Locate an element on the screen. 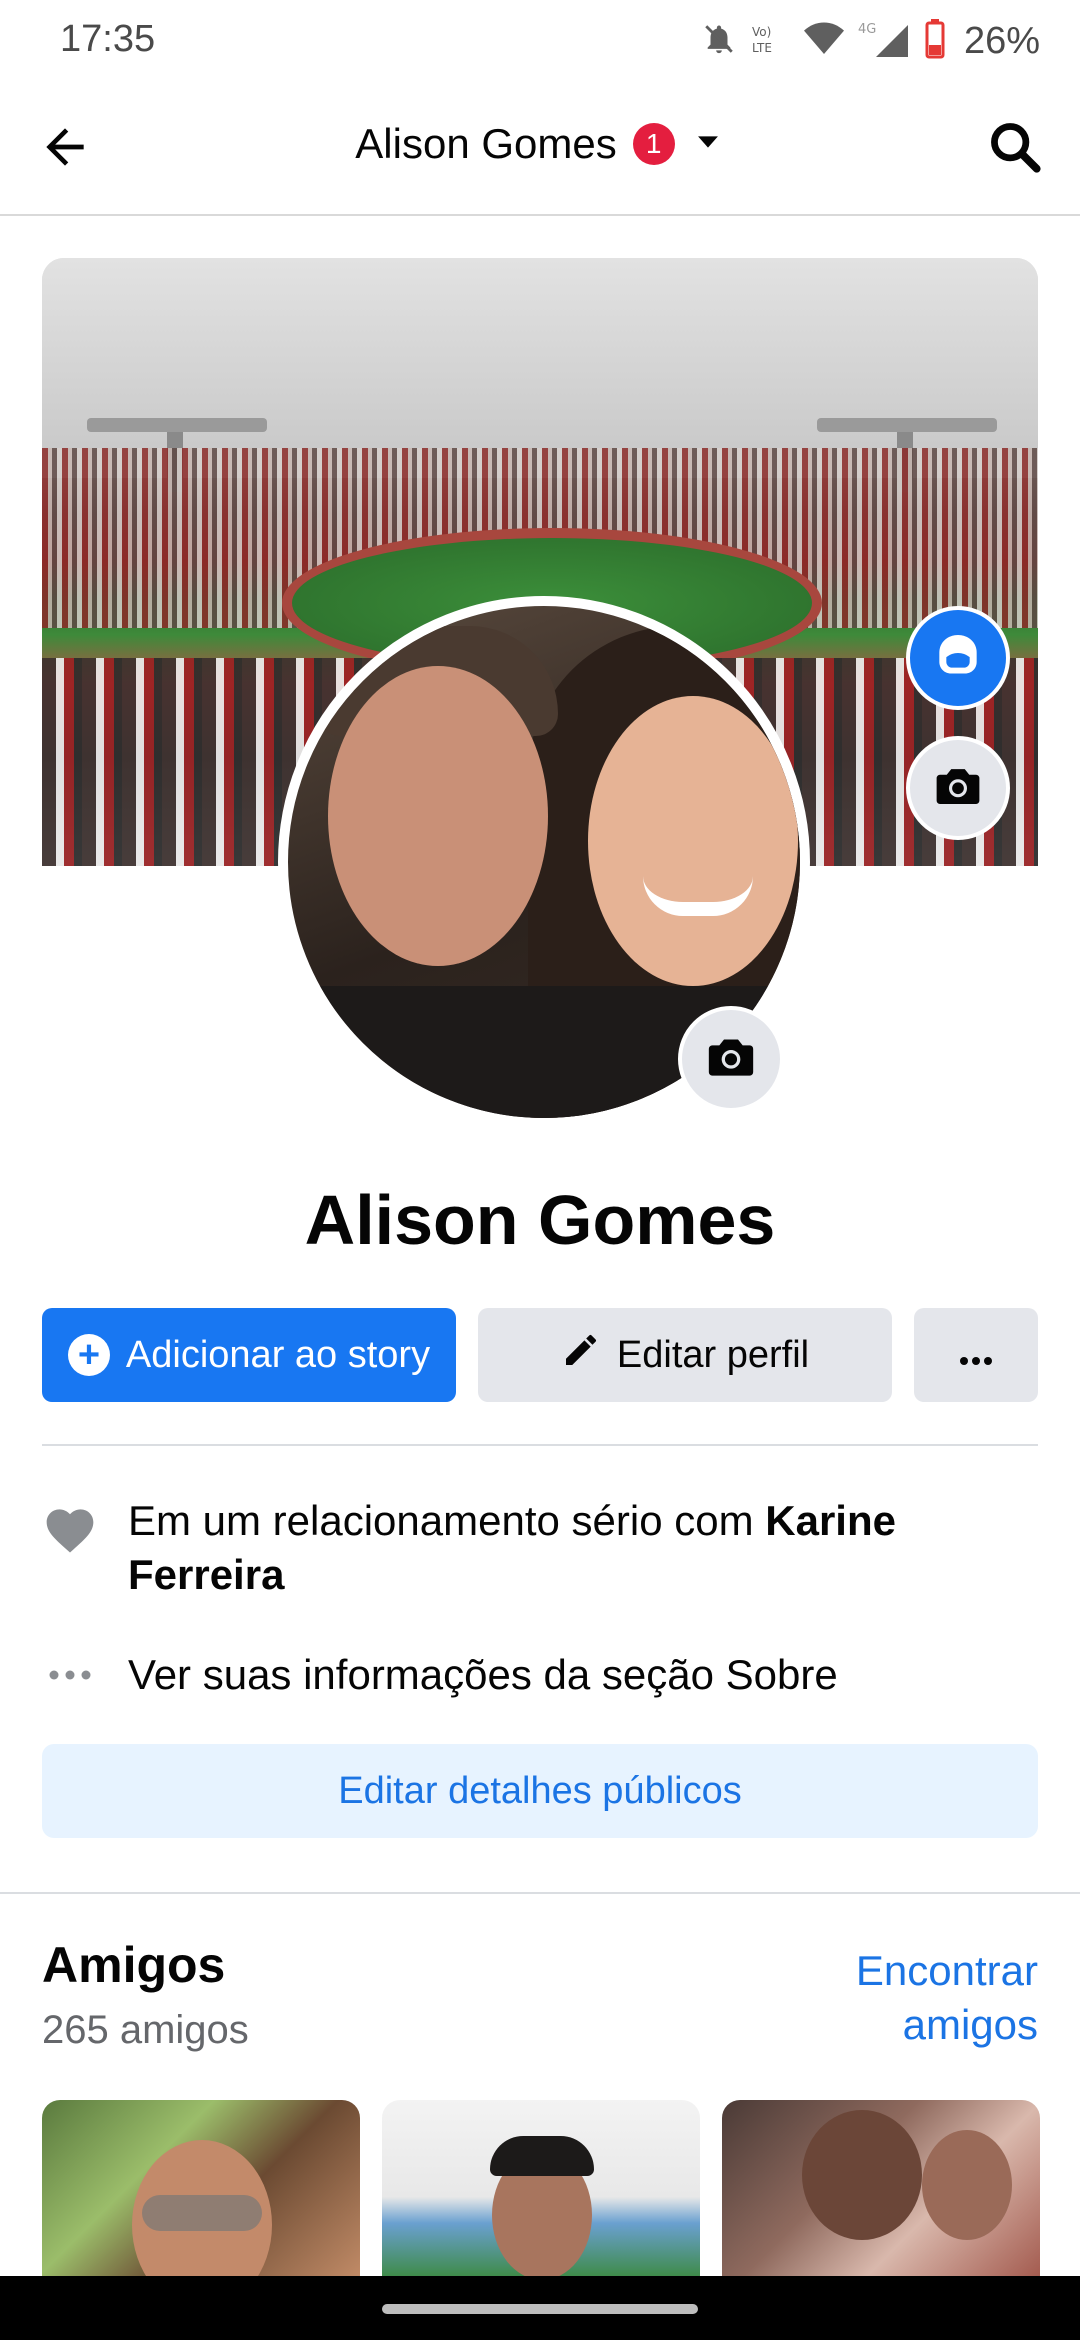 This screenshot has width=1080, height=2340. system-navigation-bar is located at coordinates (540, 2308).